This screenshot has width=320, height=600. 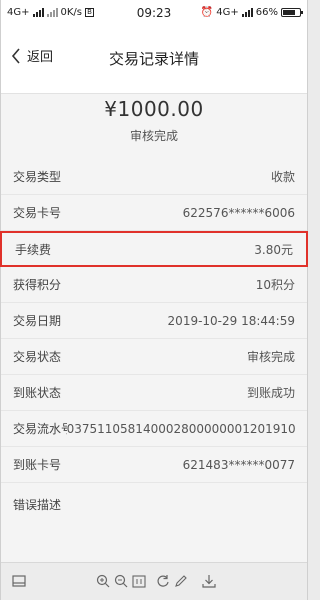 I want to click on page-title: 交易记录详情, so click(x=153, y=59).